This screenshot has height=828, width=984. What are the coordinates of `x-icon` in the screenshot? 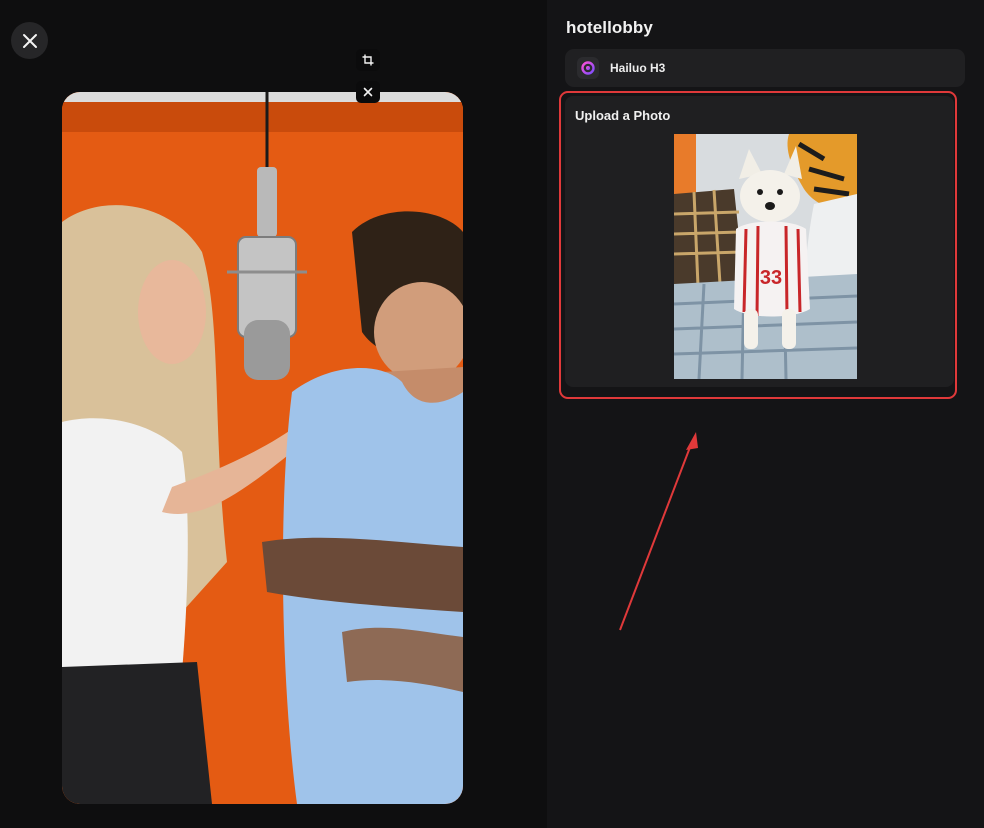 It's located at (368, 92).